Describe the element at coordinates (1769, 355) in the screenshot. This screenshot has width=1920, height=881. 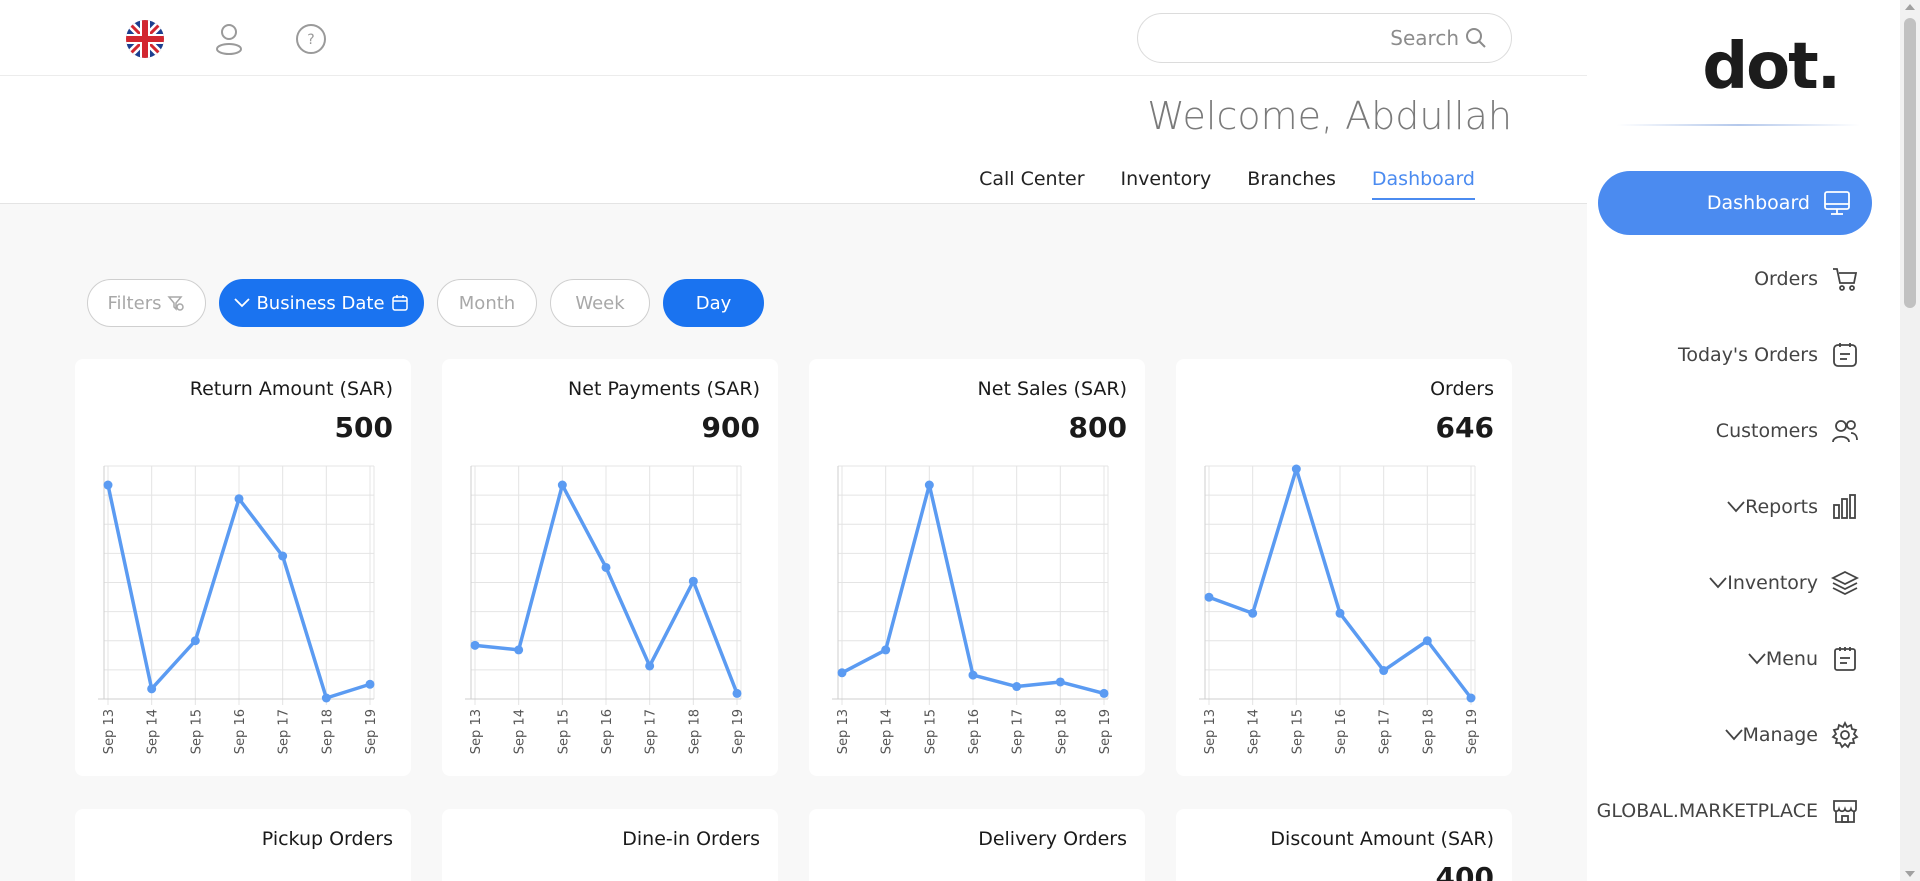
I see `sidebar-item-todays-orders: Today's Orders` at that location.